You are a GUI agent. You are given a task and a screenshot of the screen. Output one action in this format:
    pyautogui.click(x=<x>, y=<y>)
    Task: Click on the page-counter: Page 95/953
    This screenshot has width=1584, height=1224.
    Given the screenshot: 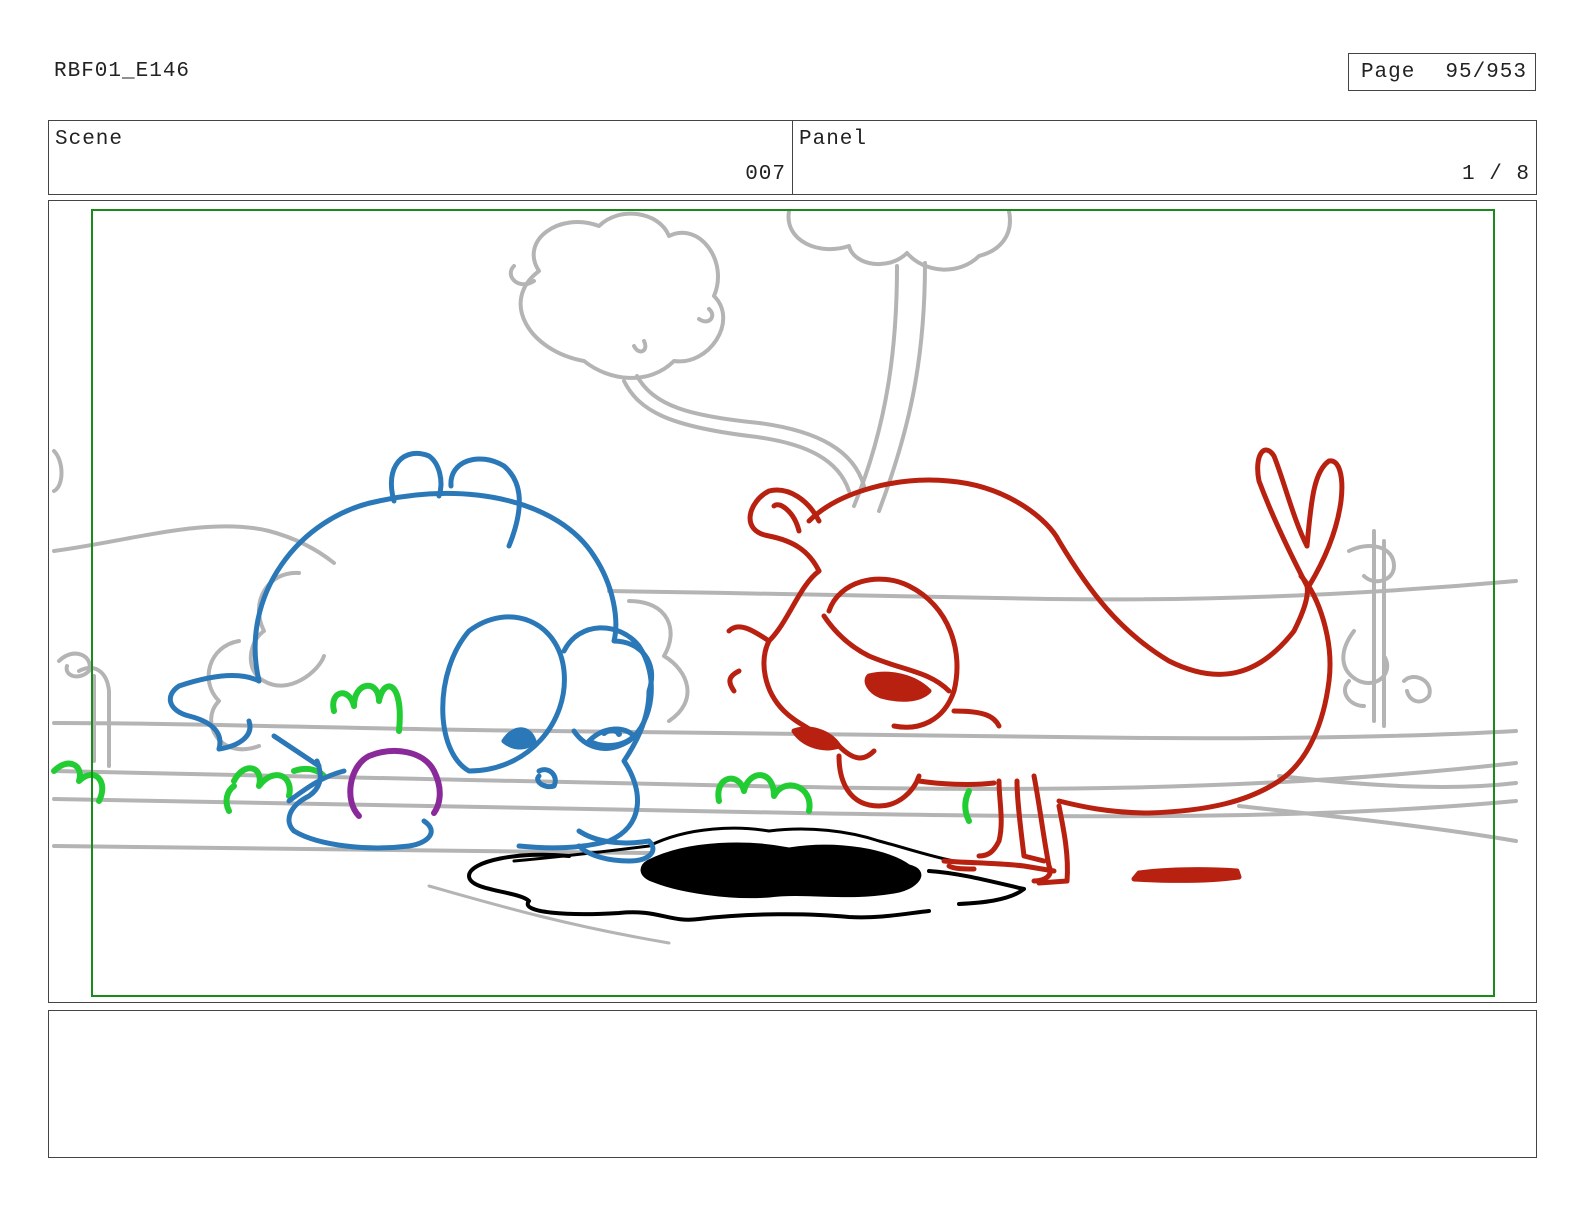 What is the action you would take?
    pyautogui.click(x=1442, y=72)
    